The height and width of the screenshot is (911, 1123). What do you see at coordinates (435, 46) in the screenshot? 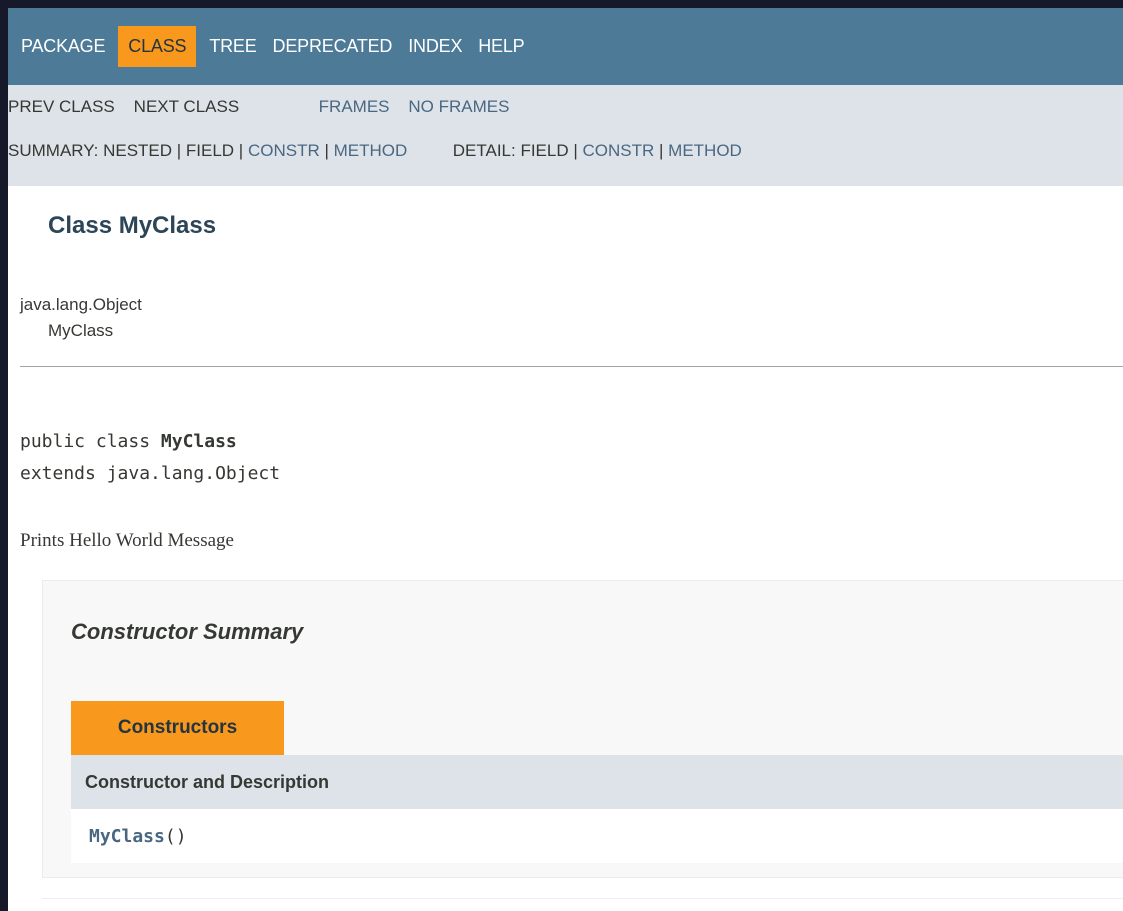
I see `nav-index: INDEX` at bounding box center [435, 46].